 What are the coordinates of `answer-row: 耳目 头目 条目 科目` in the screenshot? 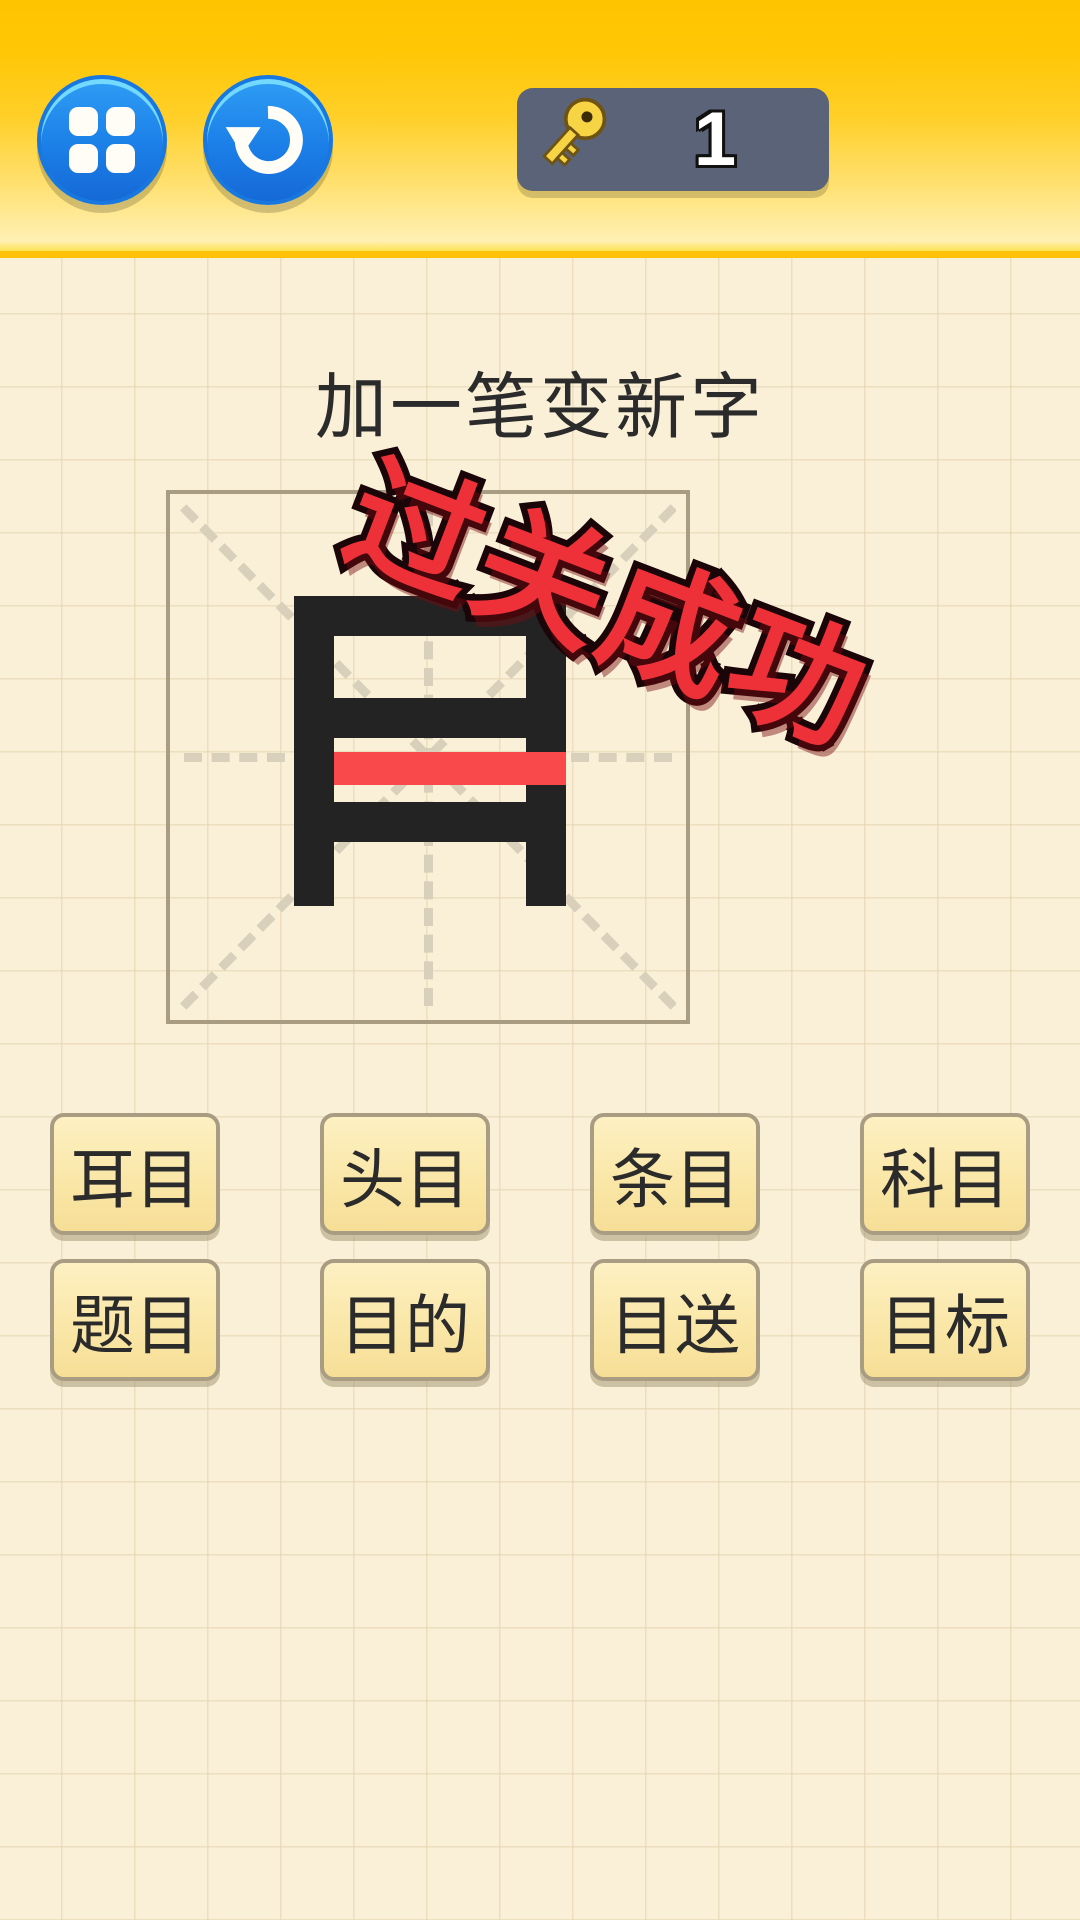 It's located at (540, 1174).